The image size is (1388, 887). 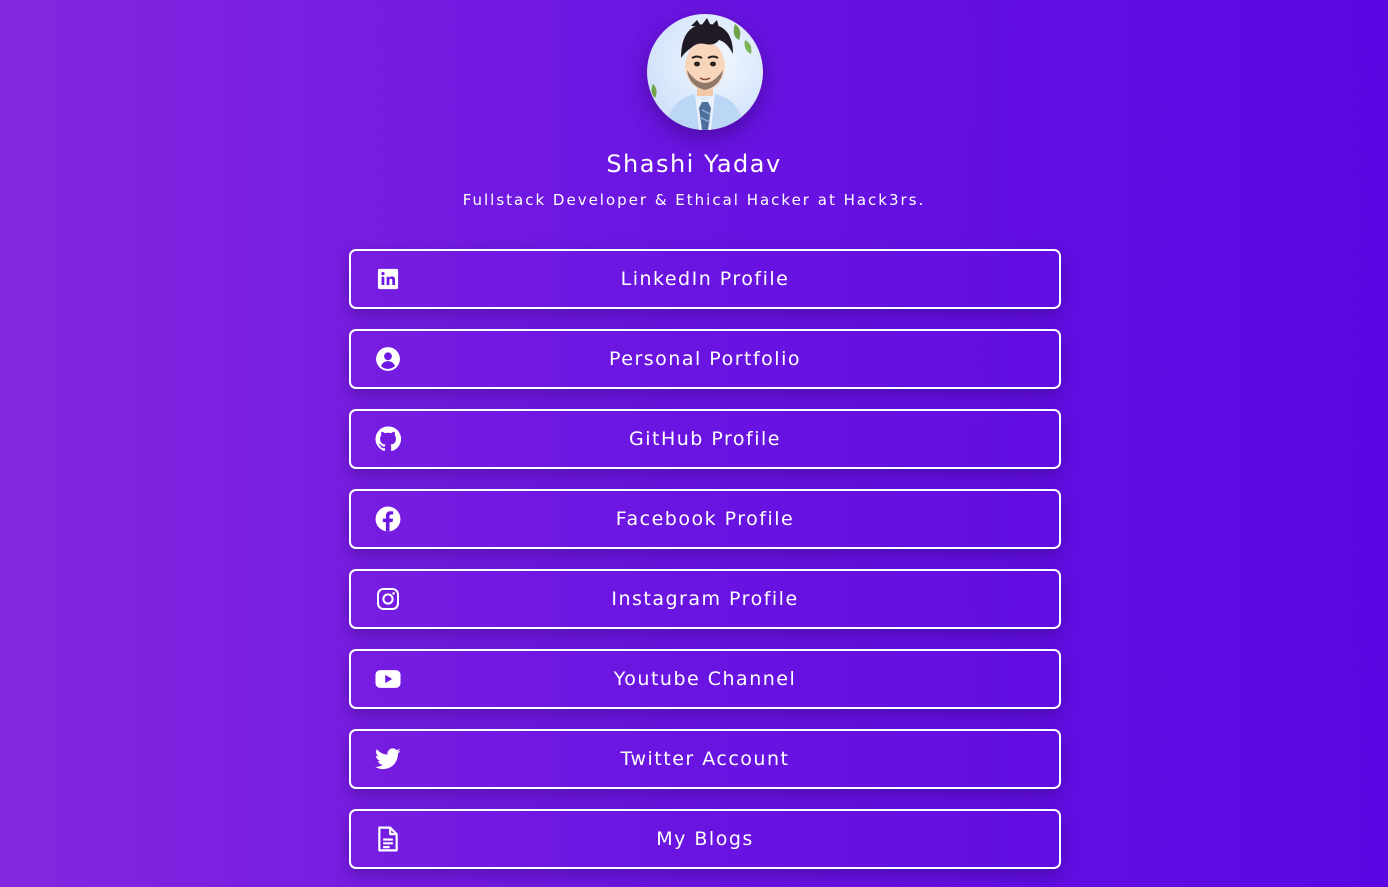 I want to click on facebook-profile-button: Facebook Profile, so click(x=705, y=519).